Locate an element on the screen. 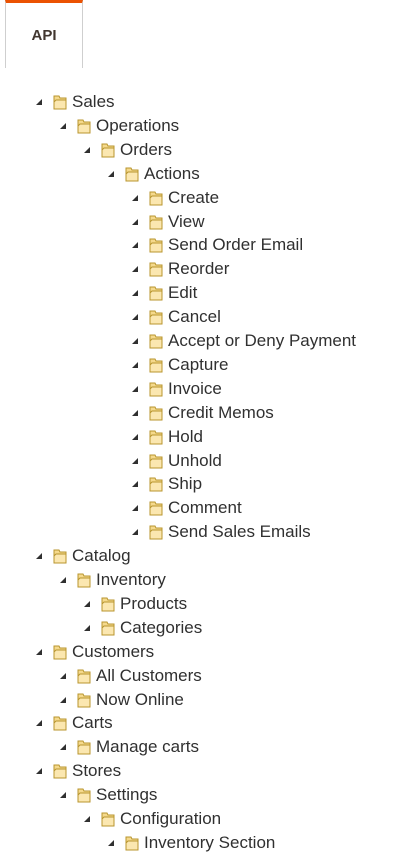  tab-api: API is located at coordinates (44, 34).